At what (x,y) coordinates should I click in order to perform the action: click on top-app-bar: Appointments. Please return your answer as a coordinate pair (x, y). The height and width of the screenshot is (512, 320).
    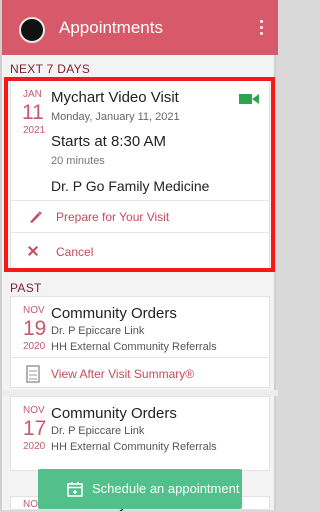
    Looking at the image, I should click on (140, 27).